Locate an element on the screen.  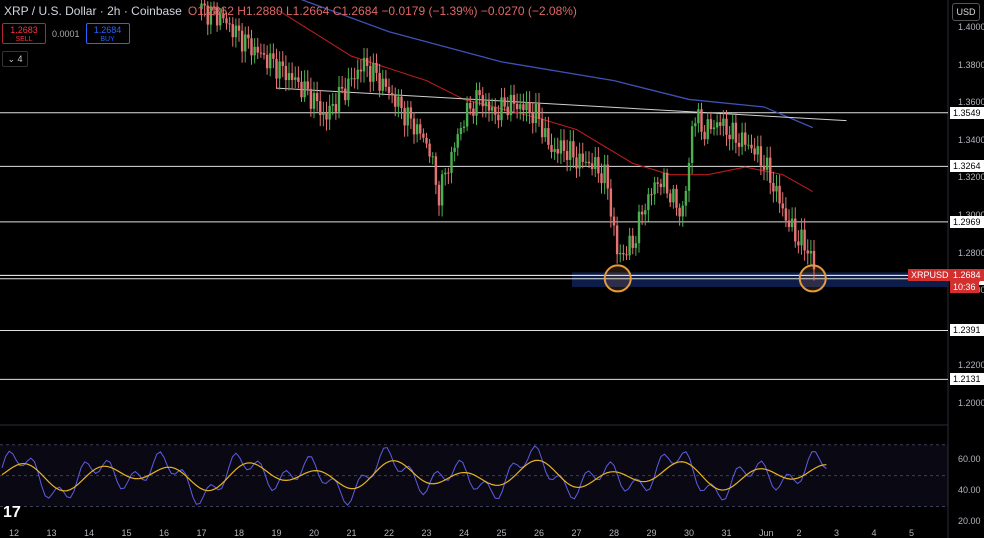
indicators-toggle: ⌄ 4 is located at coordinates (15, 59).